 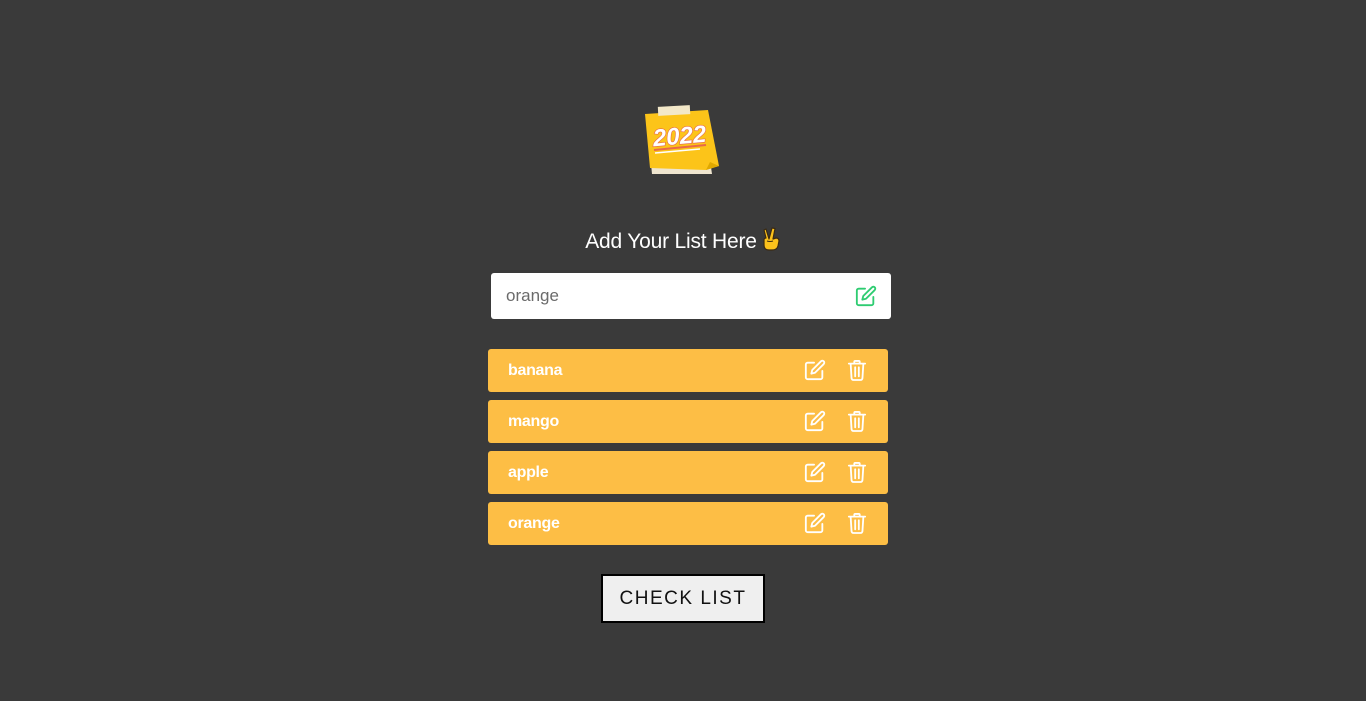 What do you see at coordinates (668, 296) in the screenshot?
I see `item-input` at bounding box center [668, 296].